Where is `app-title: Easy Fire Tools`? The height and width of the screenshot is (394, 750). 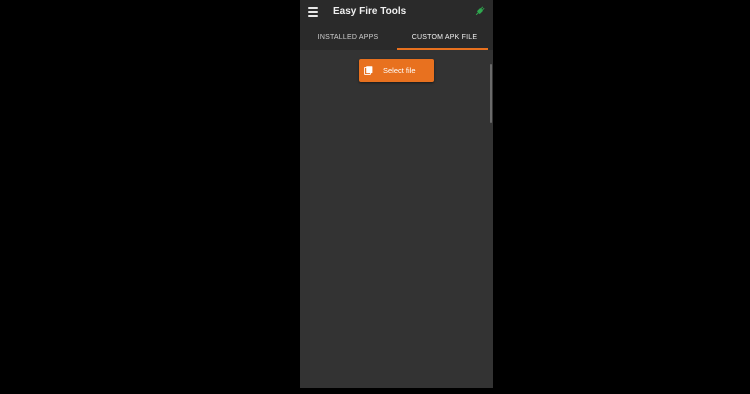 app-title: Easy Fire Tools is located at coordinates (370, 11).